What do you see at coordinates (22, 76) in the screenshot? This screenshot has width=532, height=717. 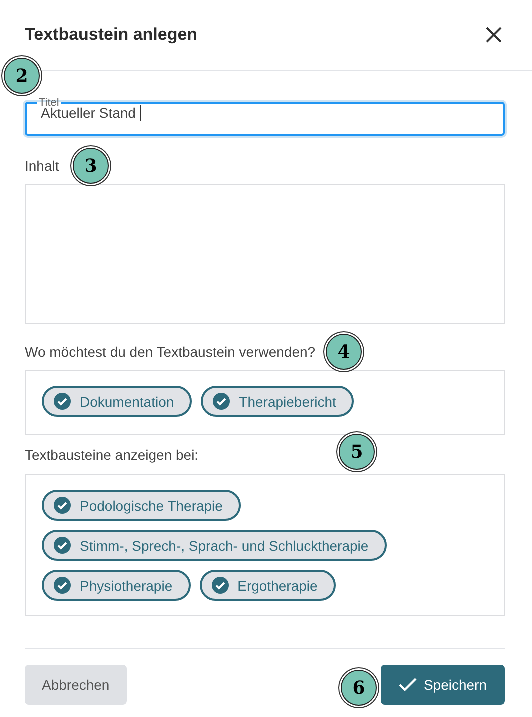 I see `step-marker: 2` at bounding box center [22, 76].